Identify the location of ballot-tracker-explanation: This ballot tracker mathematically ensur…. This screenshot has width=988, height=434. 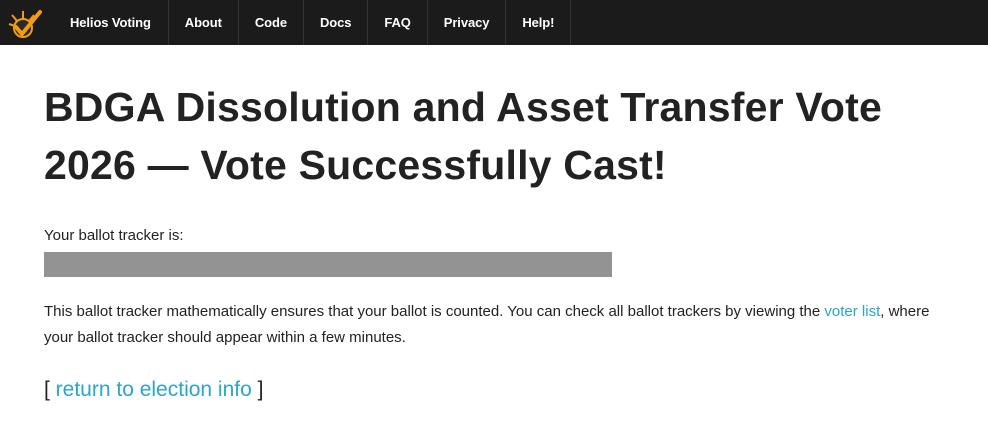
(499, 325).